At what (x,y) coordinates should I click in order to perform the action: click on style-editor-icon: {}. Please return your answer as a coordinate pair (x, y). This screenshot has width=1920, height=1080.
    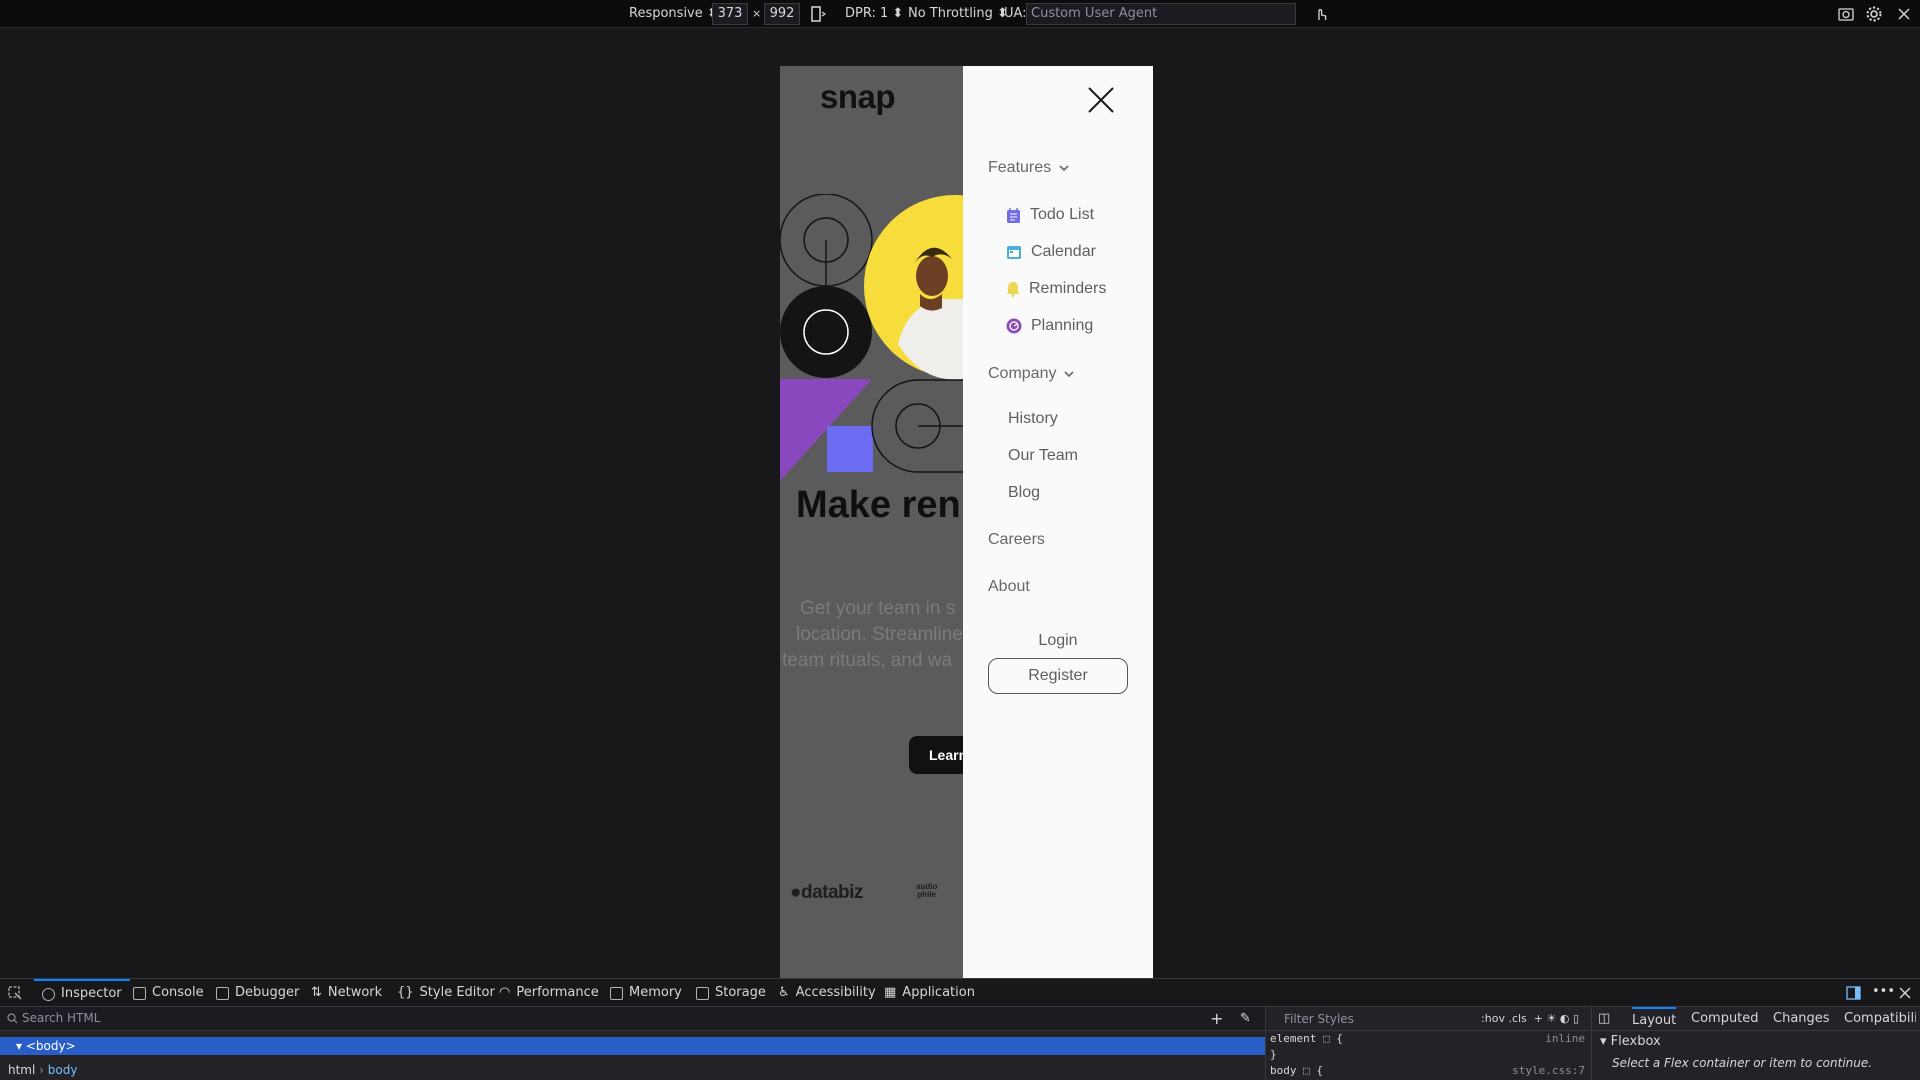
    Looking at the image, I should click on (405, 992).